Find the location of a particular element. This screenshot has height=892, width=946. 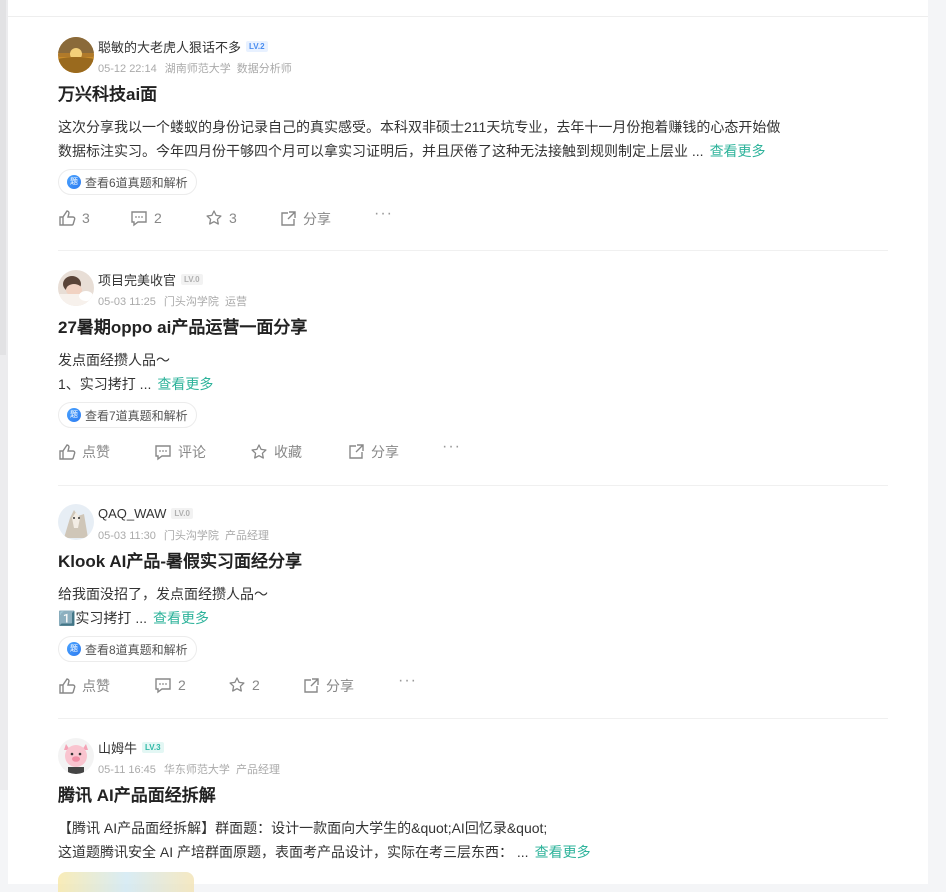

post-time: 05-03 11:25 is located at coordinates (127, 302).